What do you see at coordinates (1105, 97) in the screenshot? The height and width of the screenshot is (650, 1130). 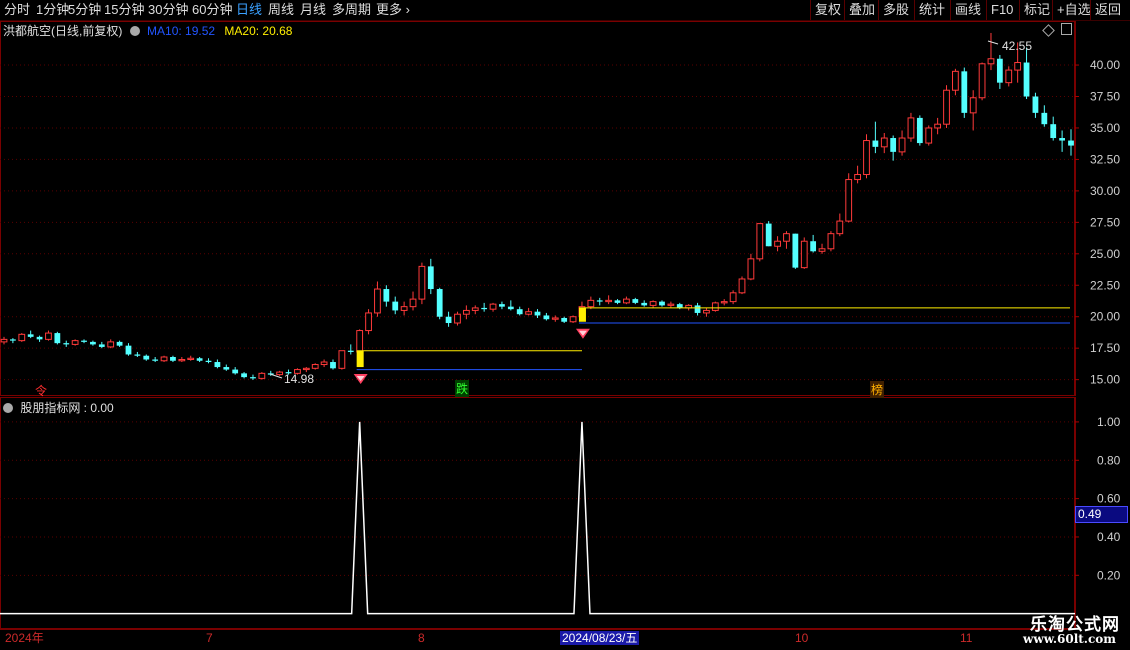 I see `price-tick-label: 37.50` at bounding box center [1105, 97].